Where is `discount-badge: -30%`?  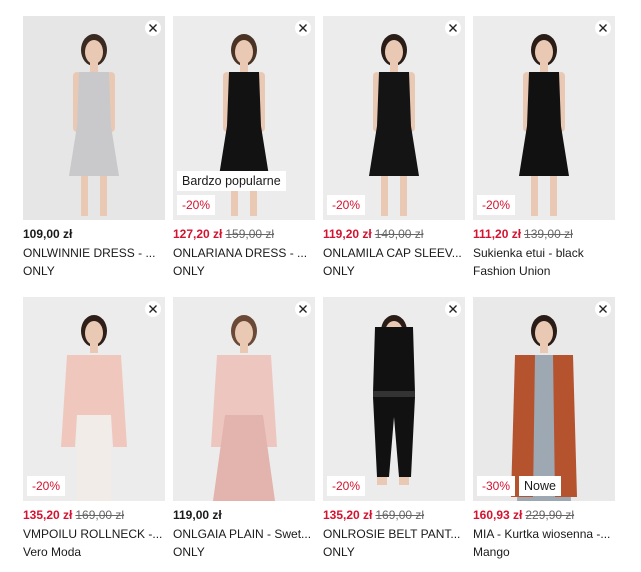 discount-badge: -30% is located at coordinates (496, 486).